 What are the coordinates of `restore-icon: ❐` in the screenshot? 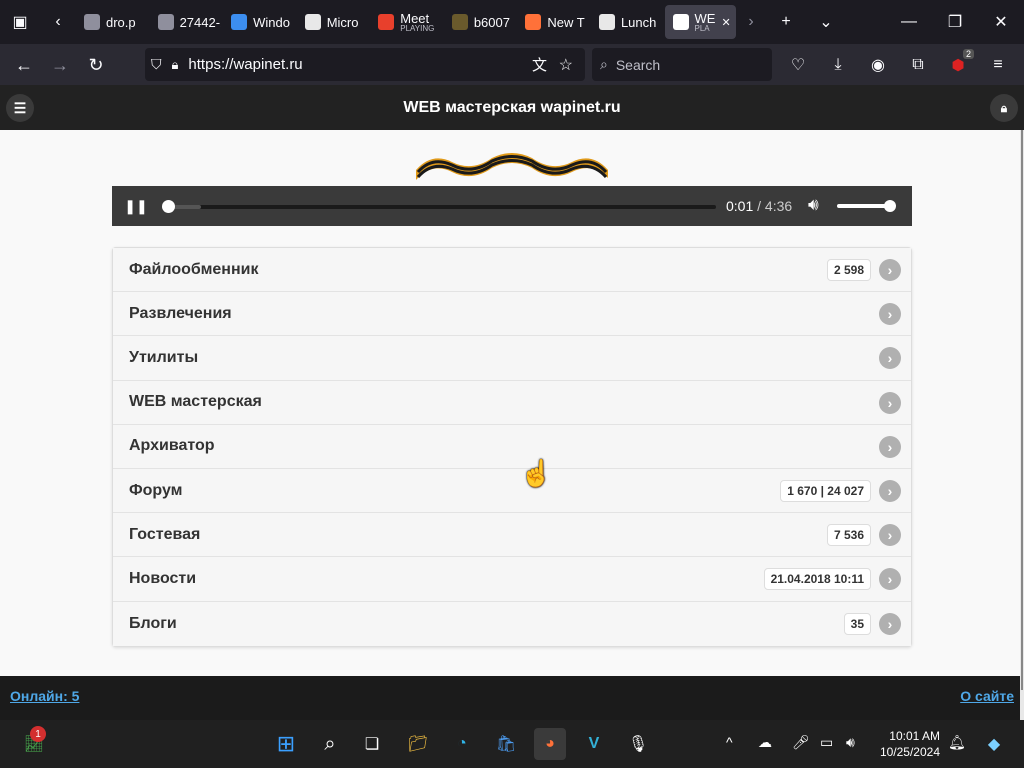 It's located at (955, 22).